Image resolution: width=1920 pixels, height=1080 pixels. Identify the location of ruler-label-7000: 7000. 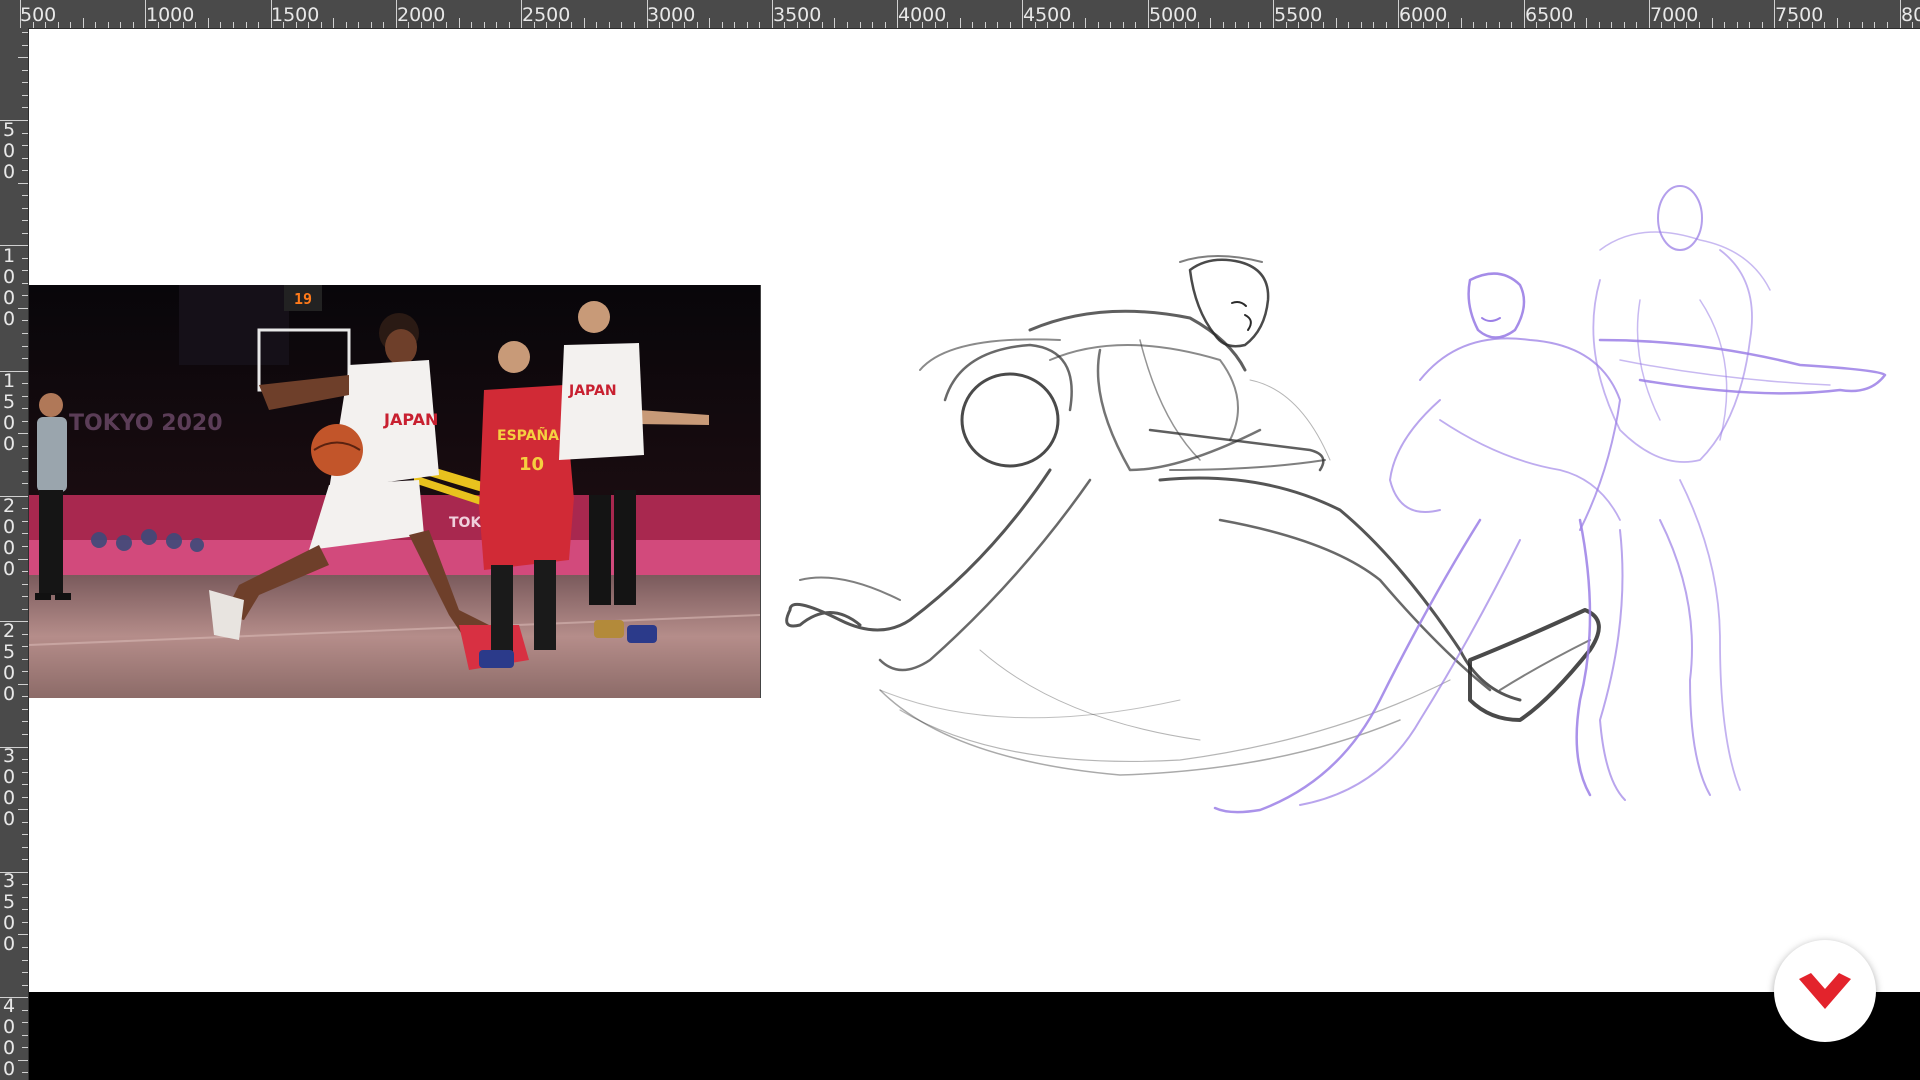
(1674, 15).